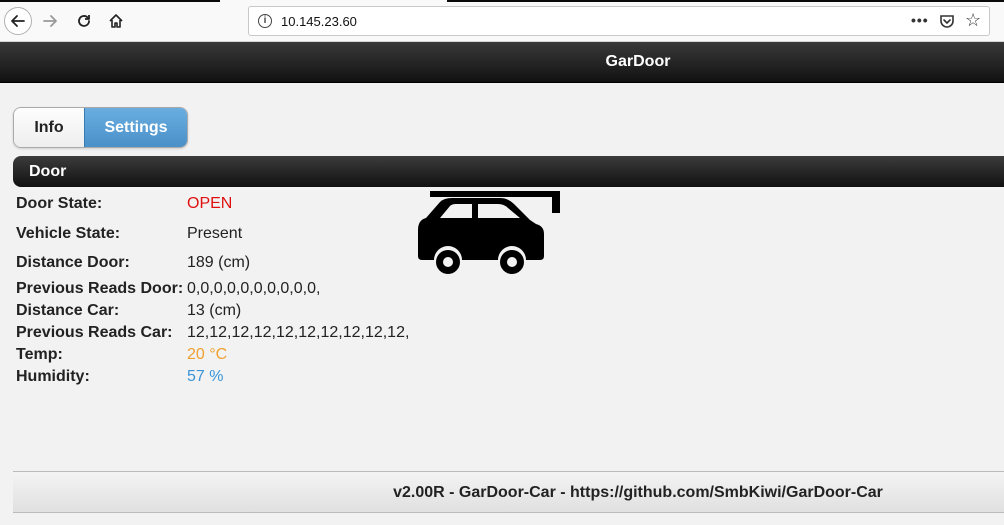  Describe the element at coordinates (68, 310) in the screenshot. I see `distance-car-label: Distance Car:` at that location.